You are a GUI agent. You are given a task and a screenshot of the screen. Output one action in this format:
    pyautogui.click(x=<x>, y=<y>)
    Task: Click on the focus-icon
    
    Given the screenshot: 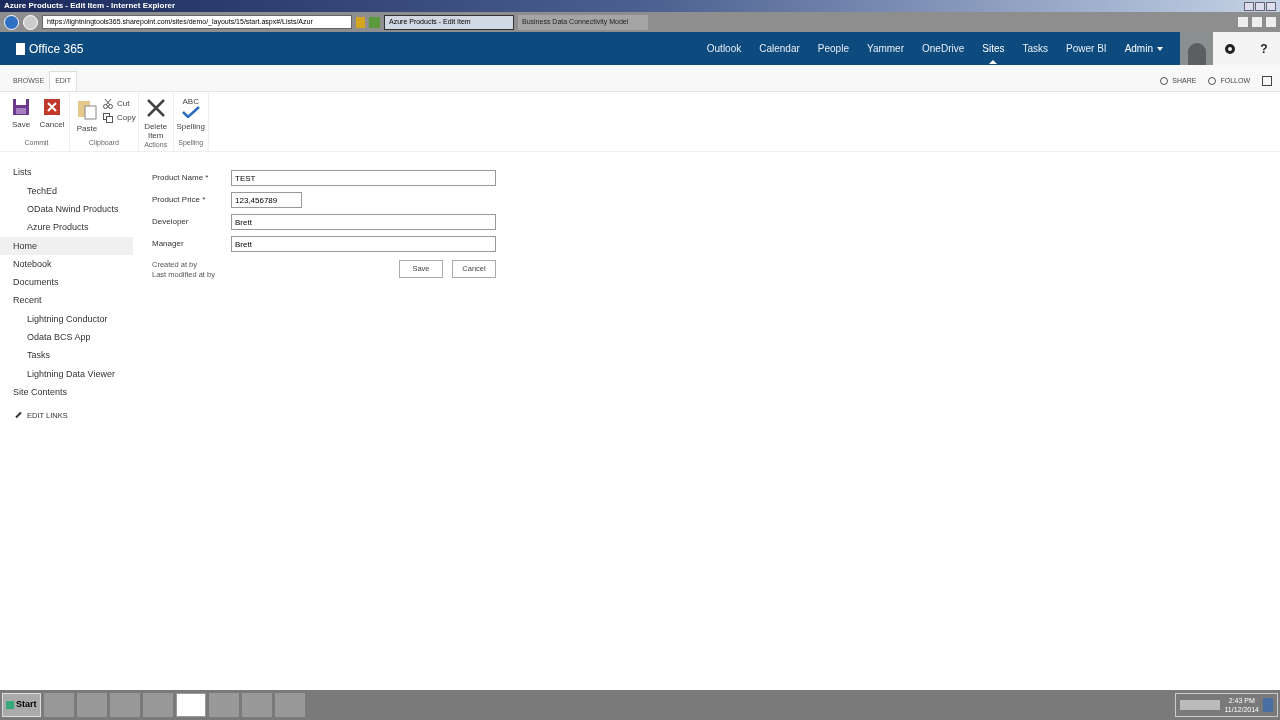 What is the action you would take?
    pyautogui.click(x=1267, y=81)
    